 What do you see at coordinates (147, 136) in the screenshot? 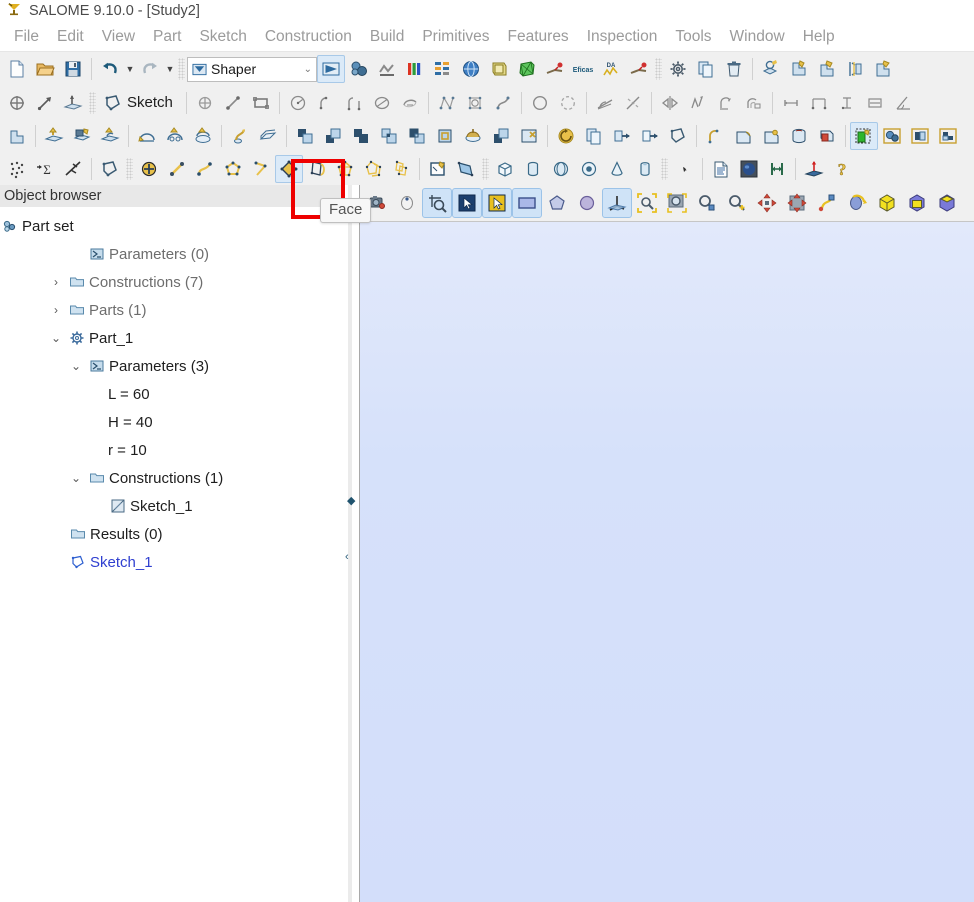
I see `revolution-button` at bounding box center [147, 136].